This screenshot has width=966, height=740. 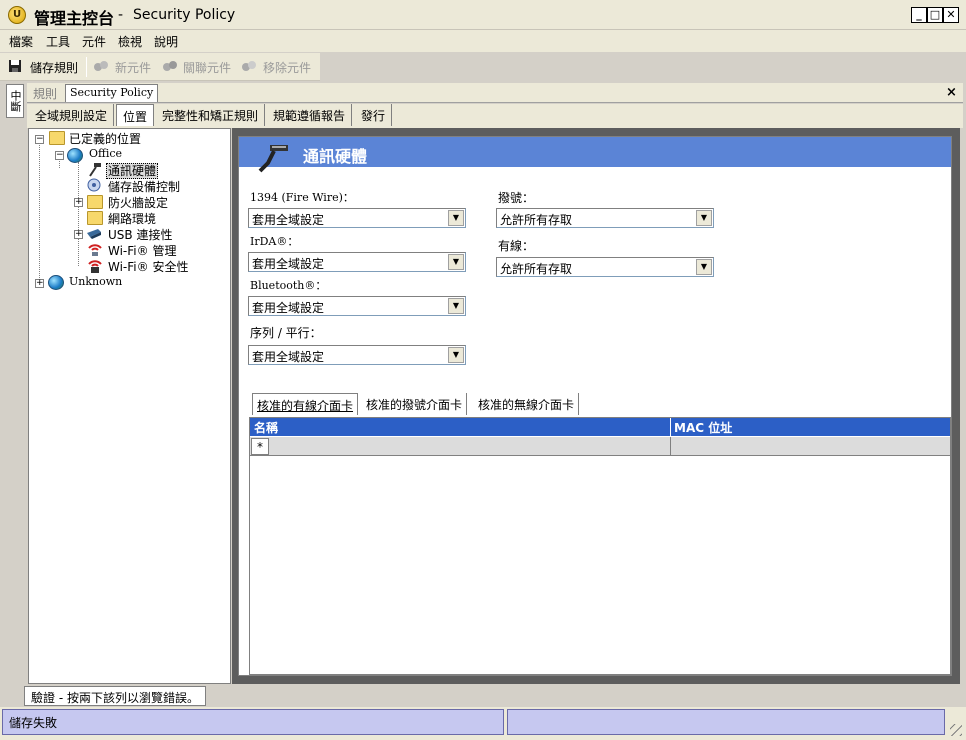 I want to click on menu-help: 說明, so click(x=166, y=41).